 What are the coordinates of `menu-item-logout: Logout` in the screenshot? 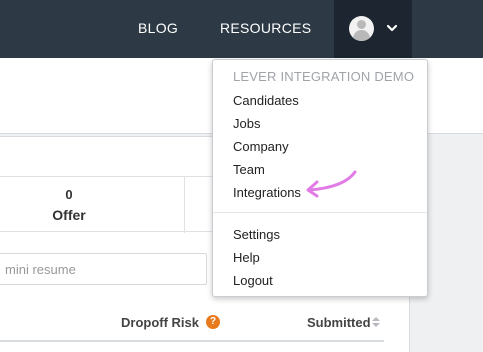 It's located at (253, 280).